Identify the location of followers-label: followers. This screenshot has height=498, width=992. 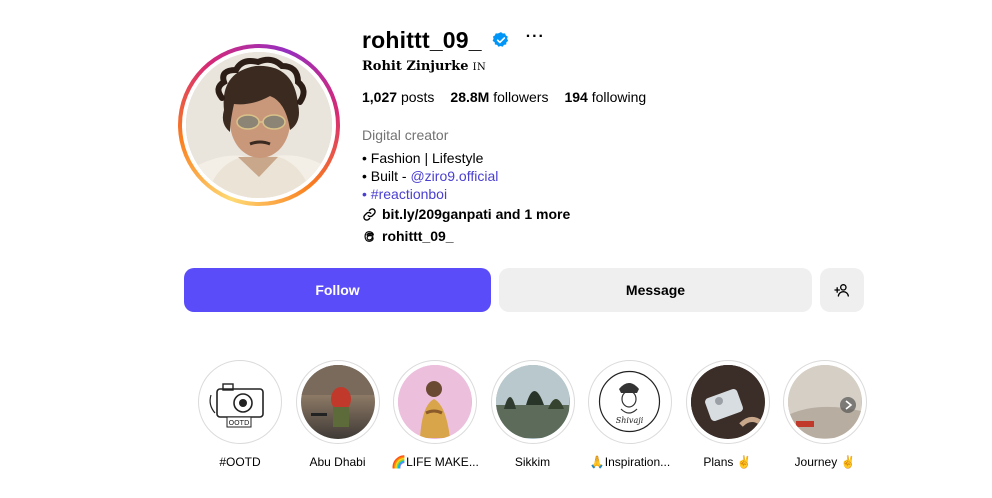
(521, 97).